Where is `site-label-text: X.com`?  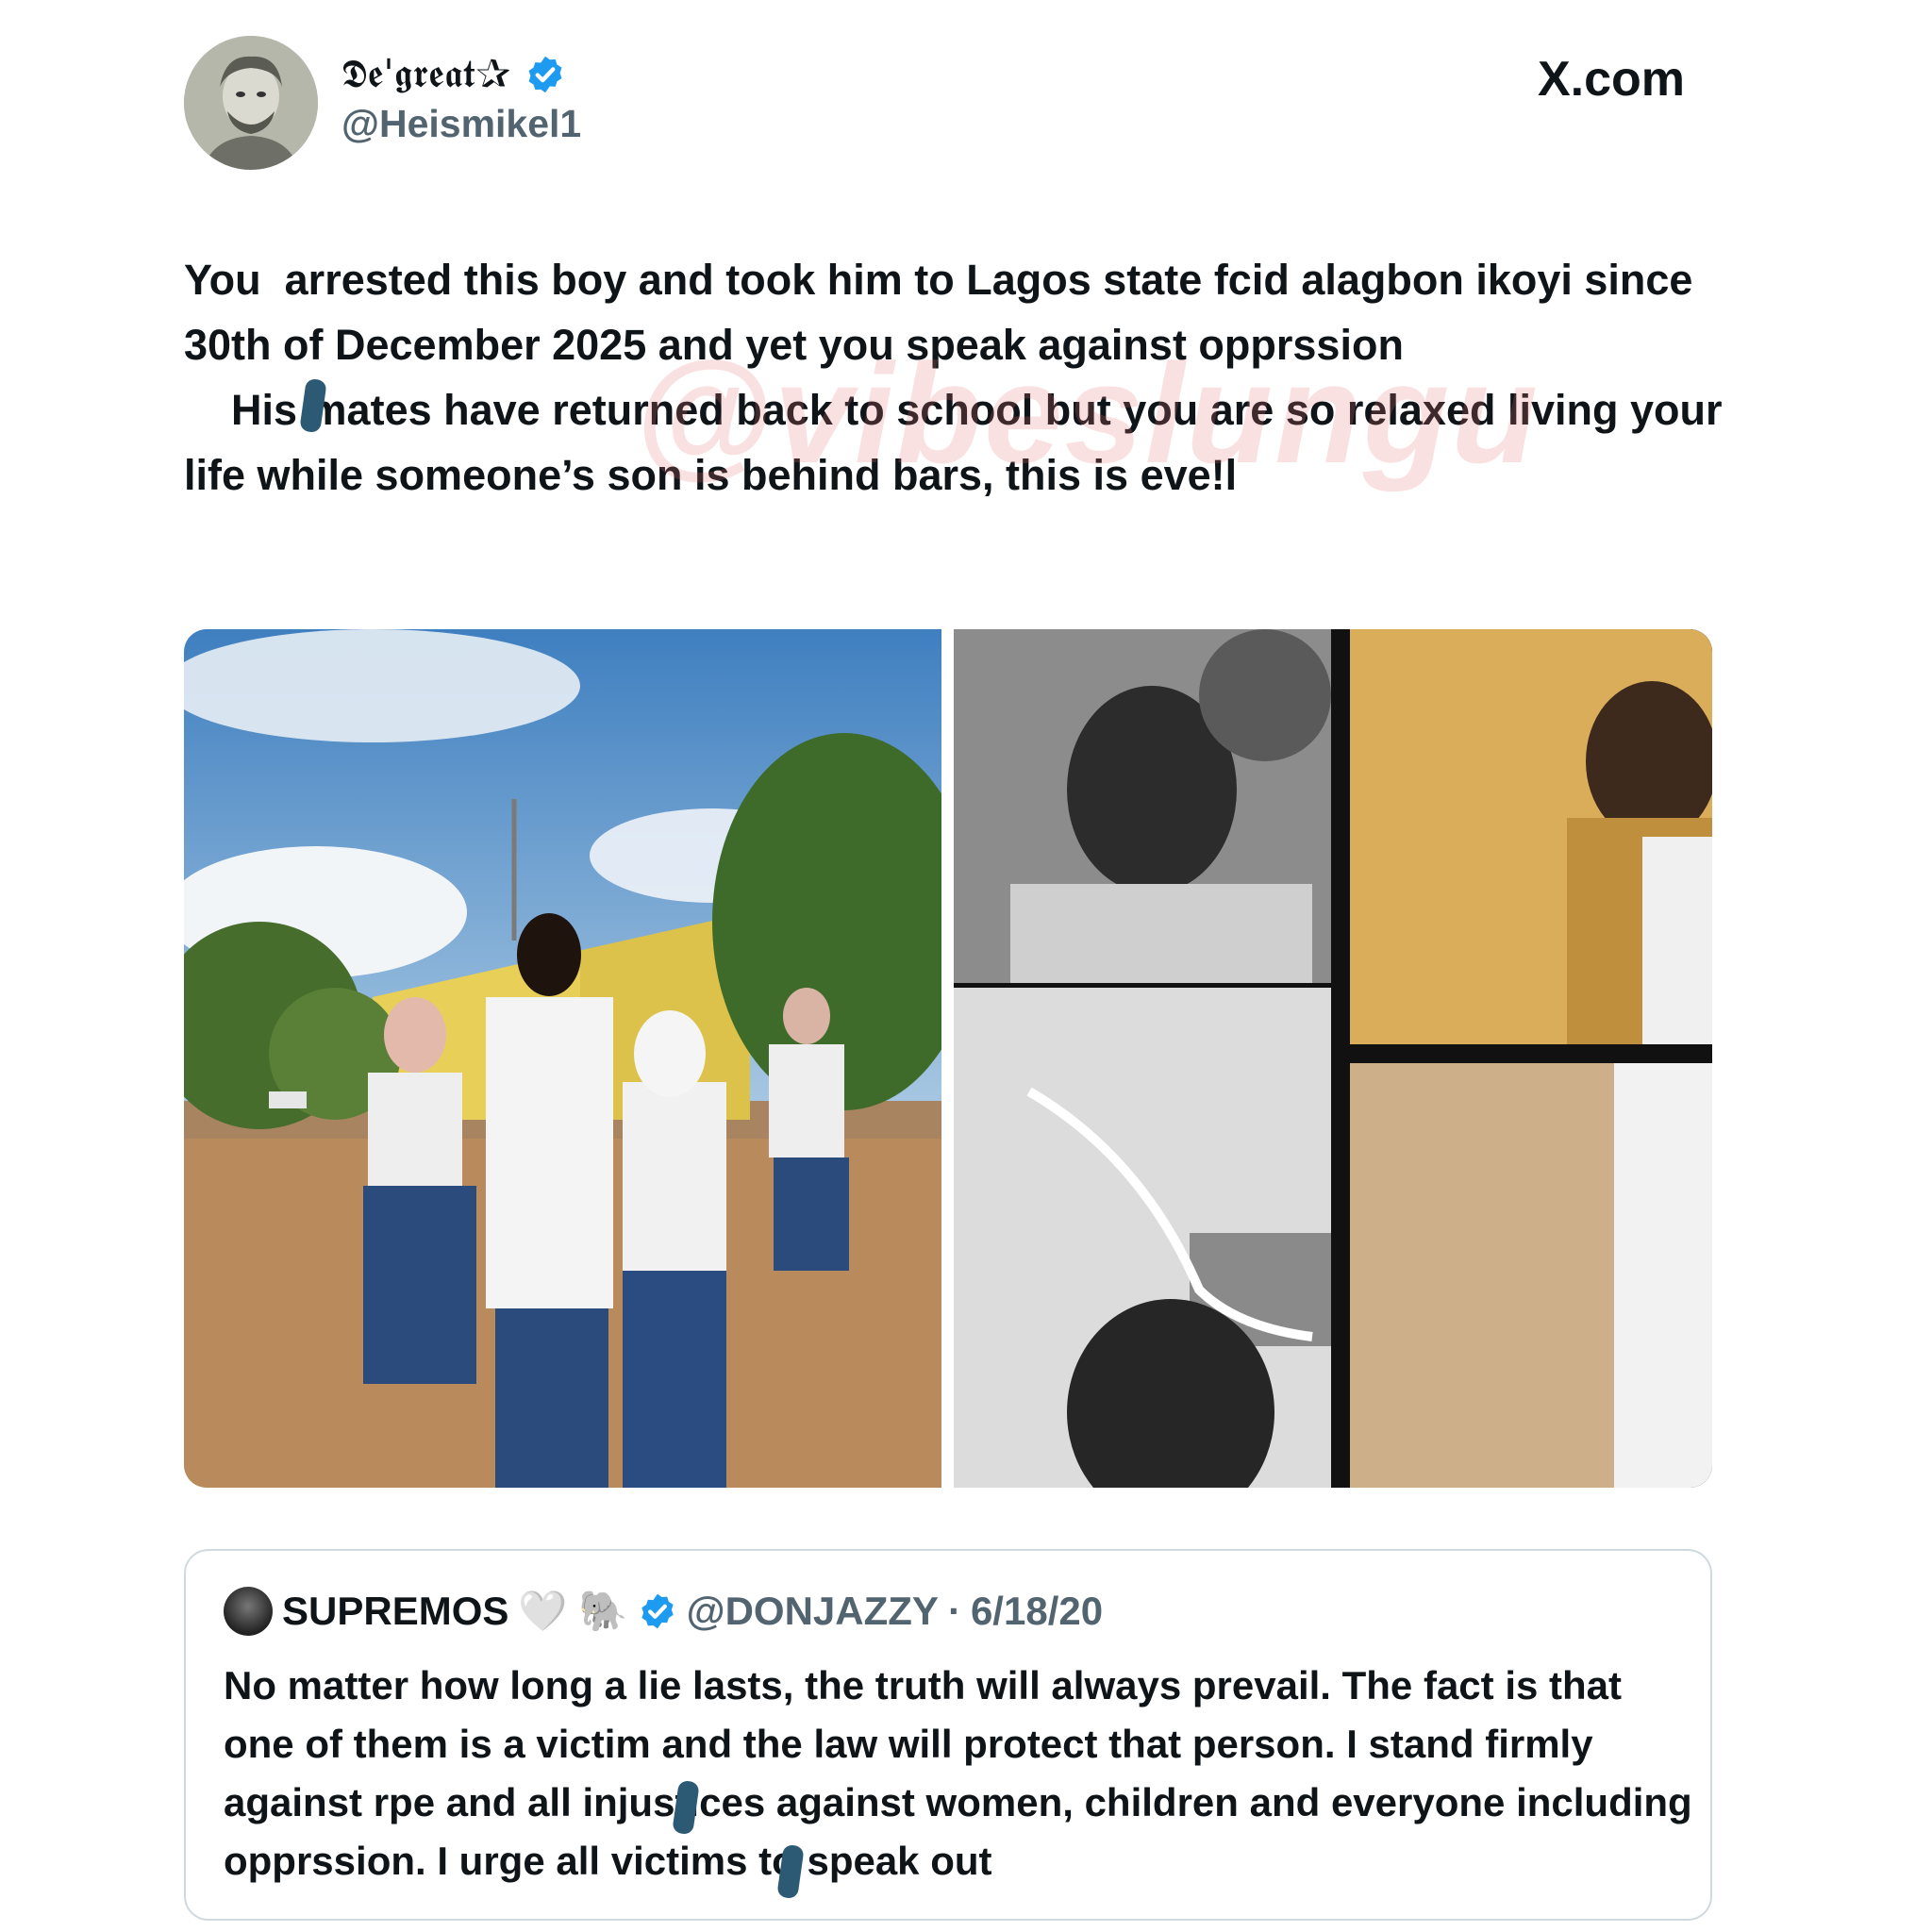 site-label-text: X.com is located at coordinates (1611, 79).